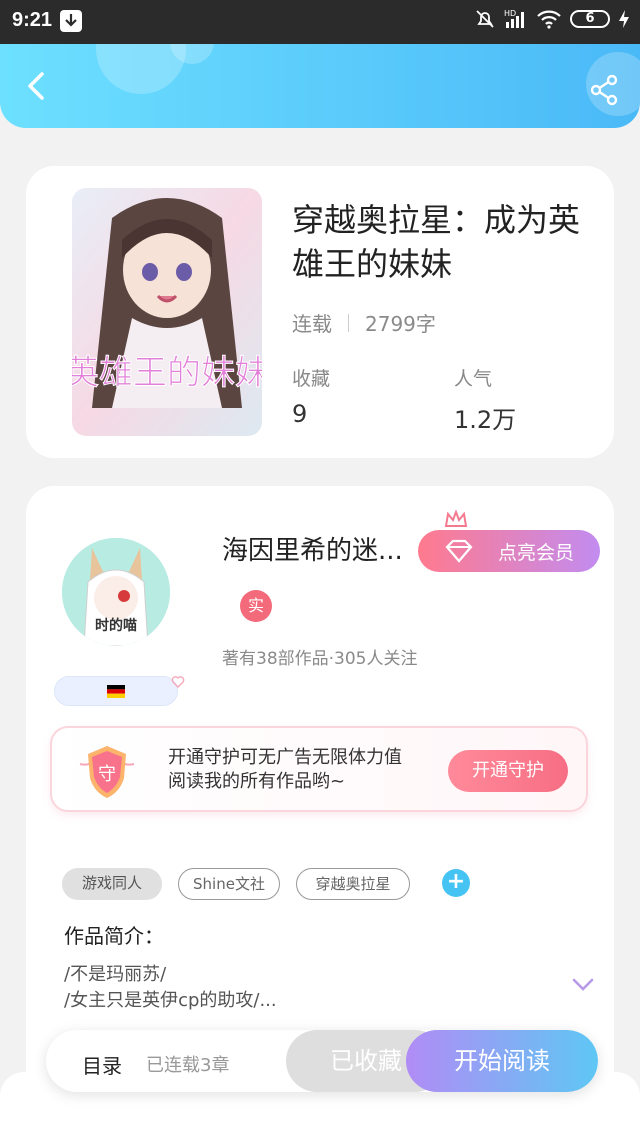 The image size is (640, 1138). I want to click on share-button, so click(604, 90).